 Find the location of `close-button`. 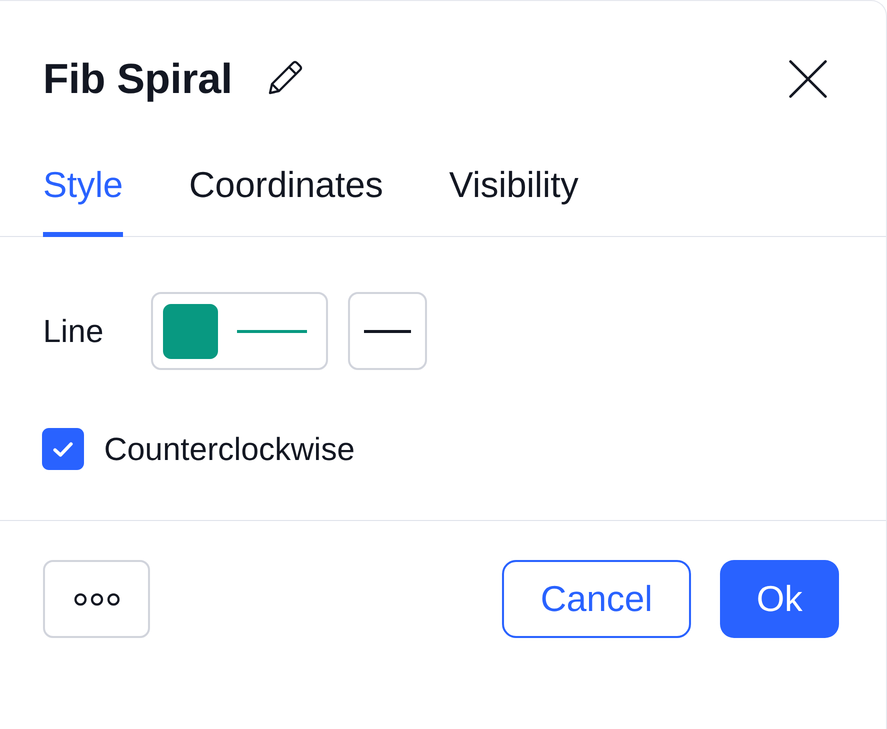

close-button is located at coordinates (808, 79).